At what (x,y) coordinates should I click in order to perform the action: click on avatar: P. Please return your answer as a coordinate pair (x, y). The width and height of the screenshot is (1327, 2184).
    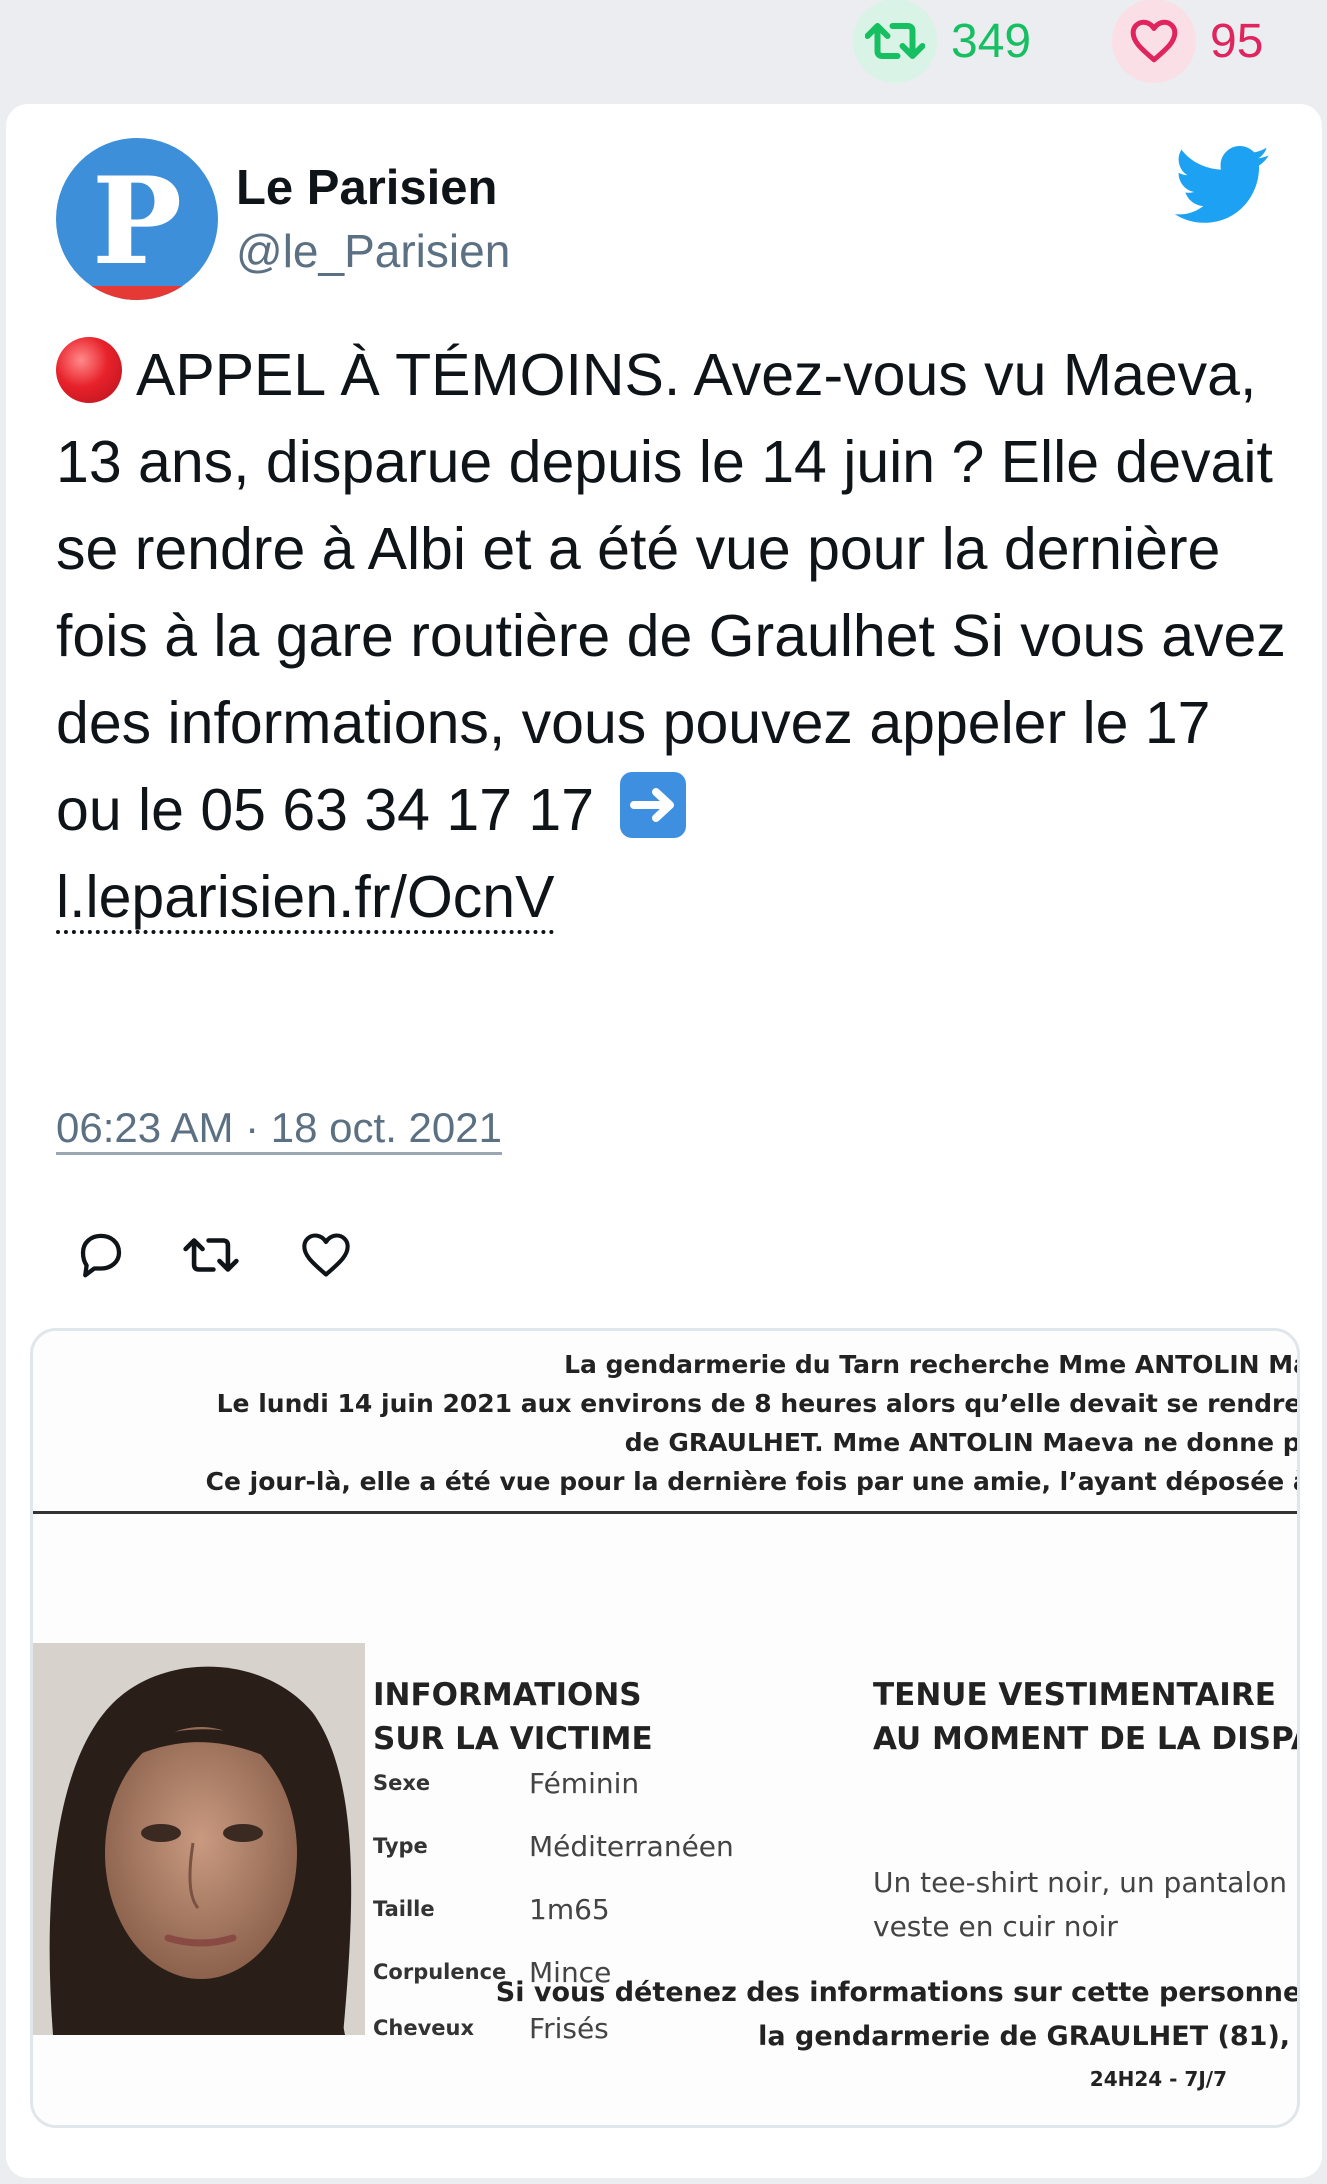
    Looking at the image, I should click on (137, 219).